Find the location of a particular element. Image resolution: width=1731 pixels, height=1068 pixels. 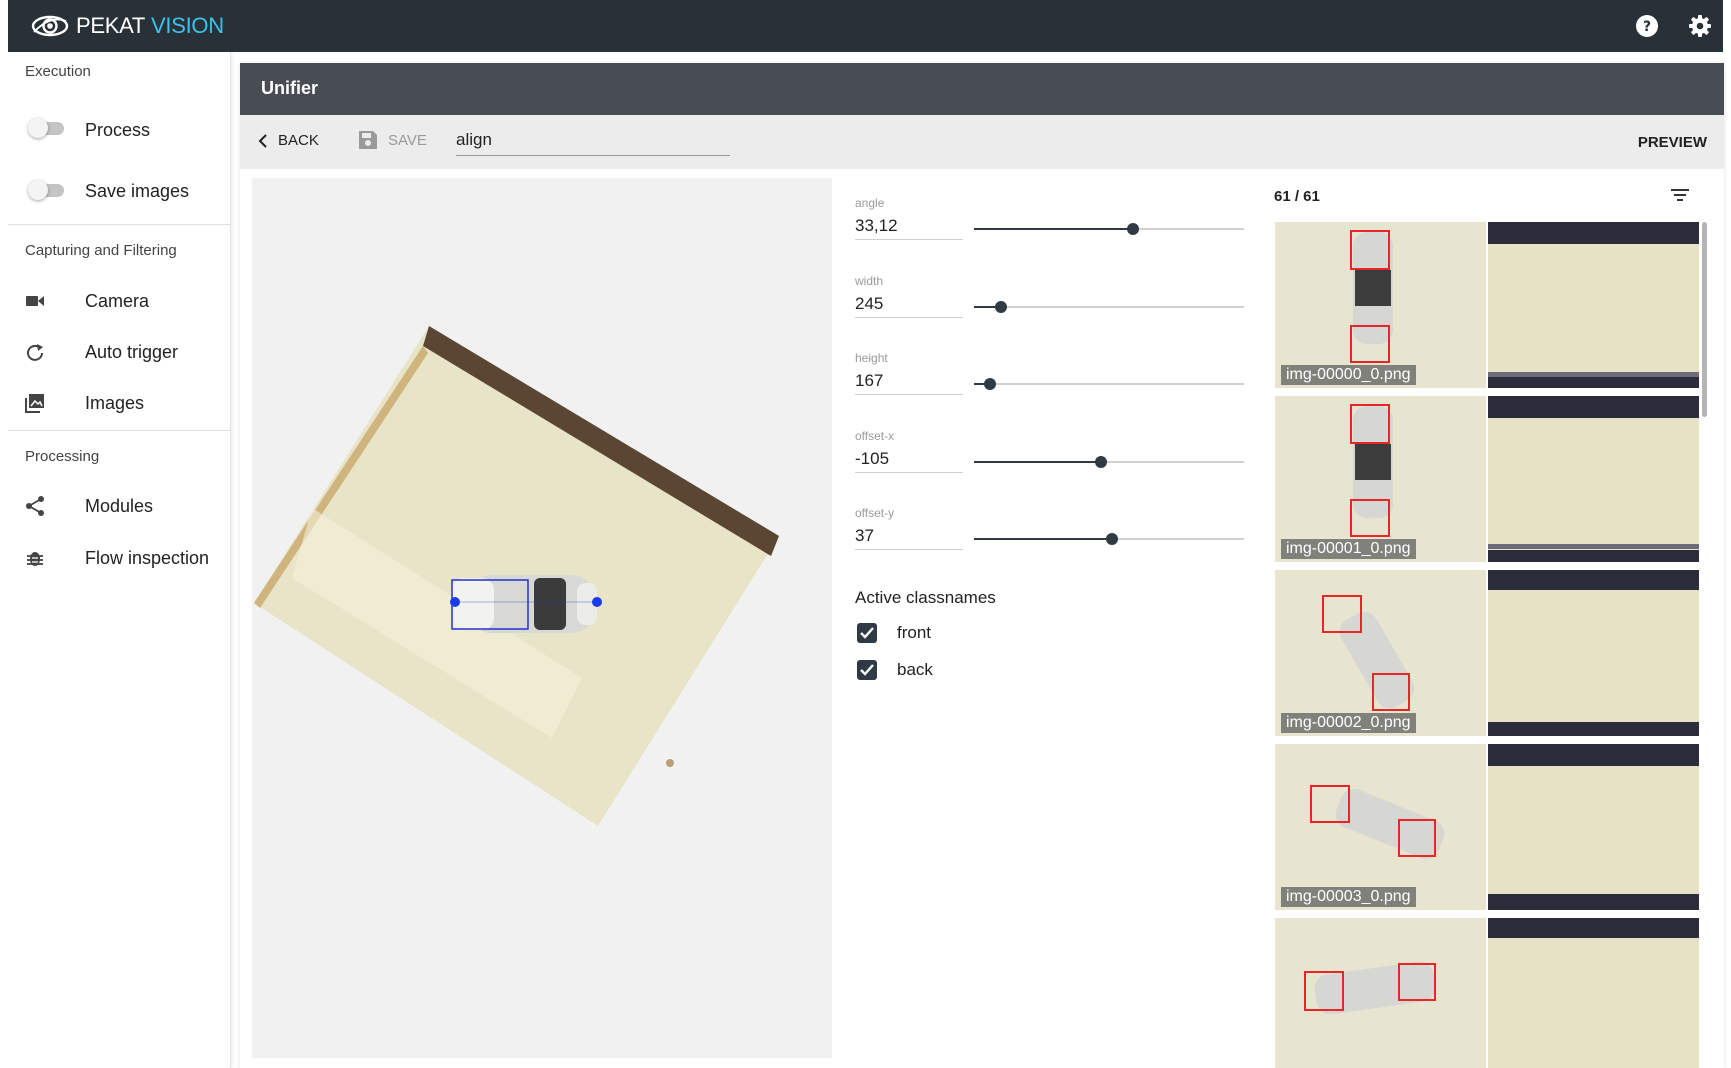

back-button: BACK is located at coordinates (288, 140).